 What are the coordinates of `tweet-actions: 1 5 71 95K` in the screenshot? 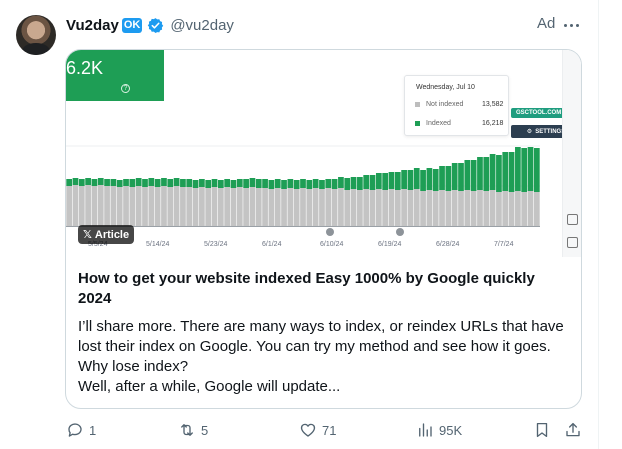 It's located at (299, 432).